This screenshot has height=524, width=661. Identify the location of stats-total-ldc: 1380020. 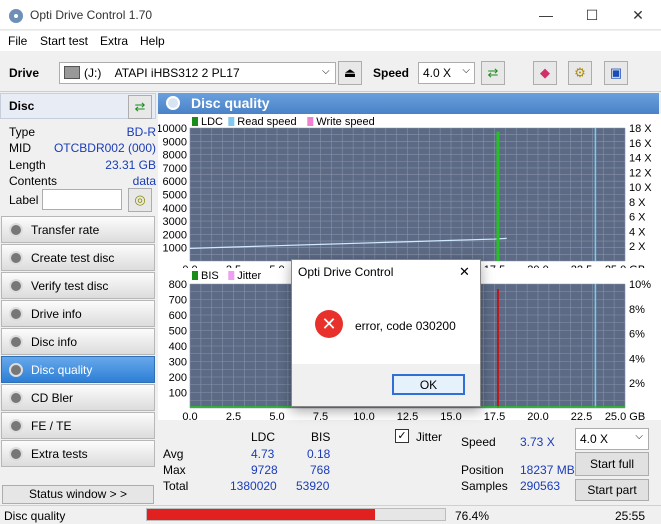
(253, 486).